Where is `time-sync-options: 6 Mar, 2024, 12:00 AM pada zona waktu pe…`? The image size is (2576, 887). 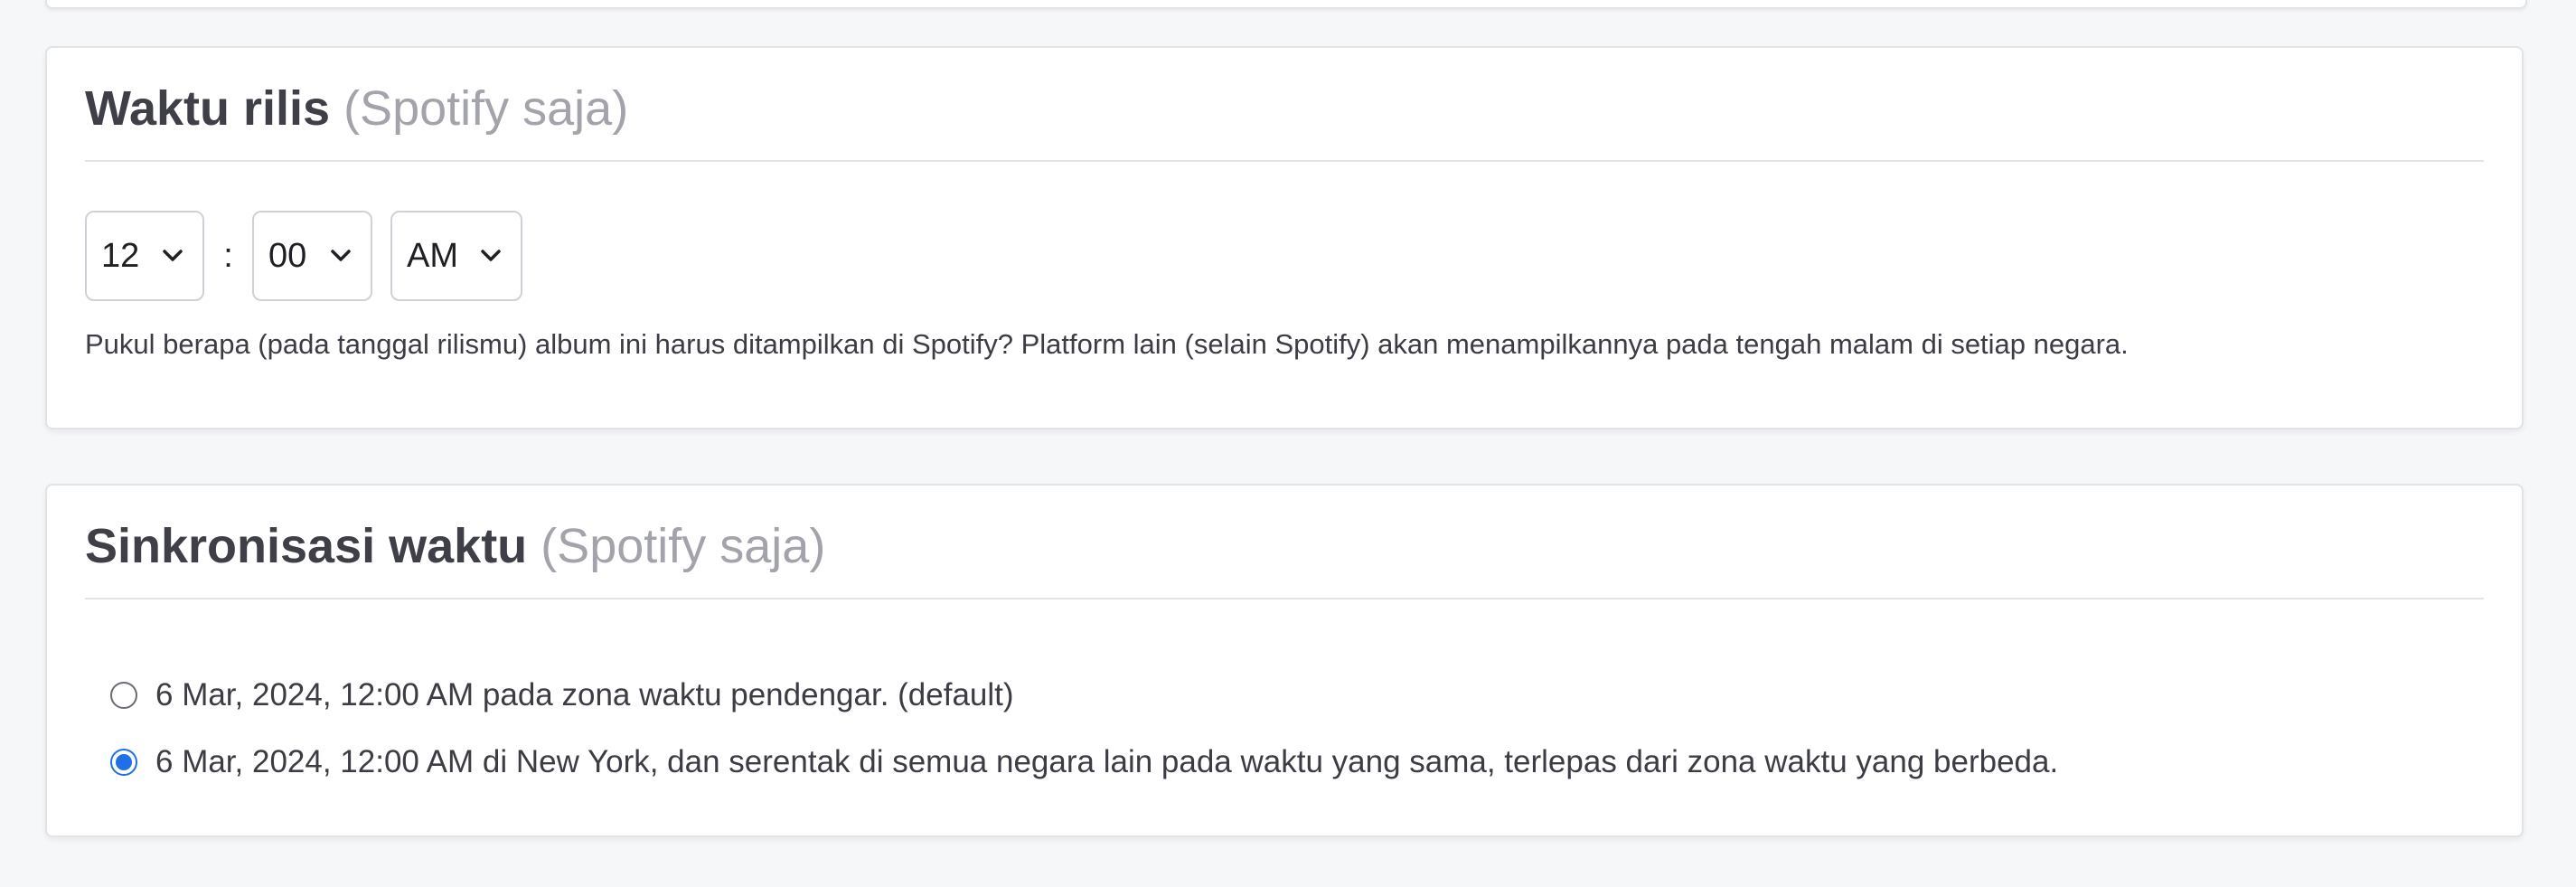 time-sync-options: 6 Mar, 2024, 12:00 AM pada zona waktu pe… is located at coordinates (1084, 729).